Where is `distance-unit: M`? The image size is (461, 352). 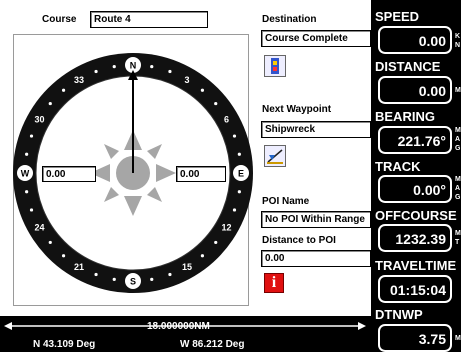
distance-unit: M is located at coordinates (458, 90).